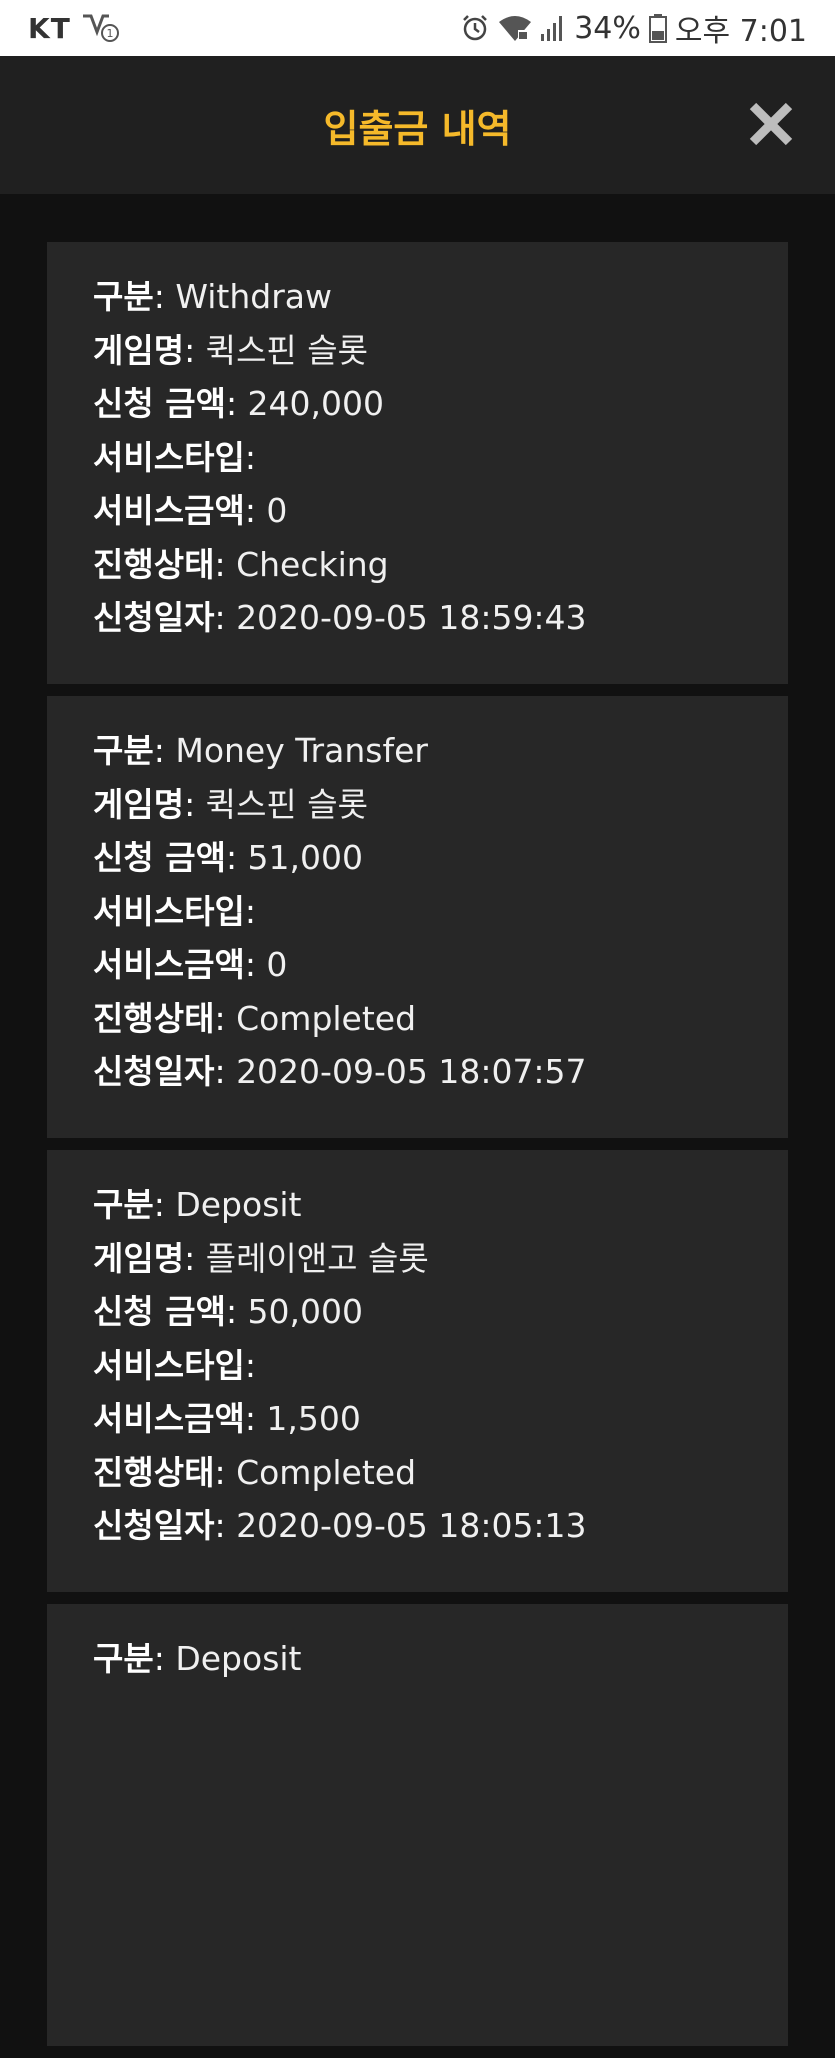 This screenshot has height=2058, width=835. Describe the element at coordinates (109, 33) in the screenshot. I see `svg-text: 1` at that location.